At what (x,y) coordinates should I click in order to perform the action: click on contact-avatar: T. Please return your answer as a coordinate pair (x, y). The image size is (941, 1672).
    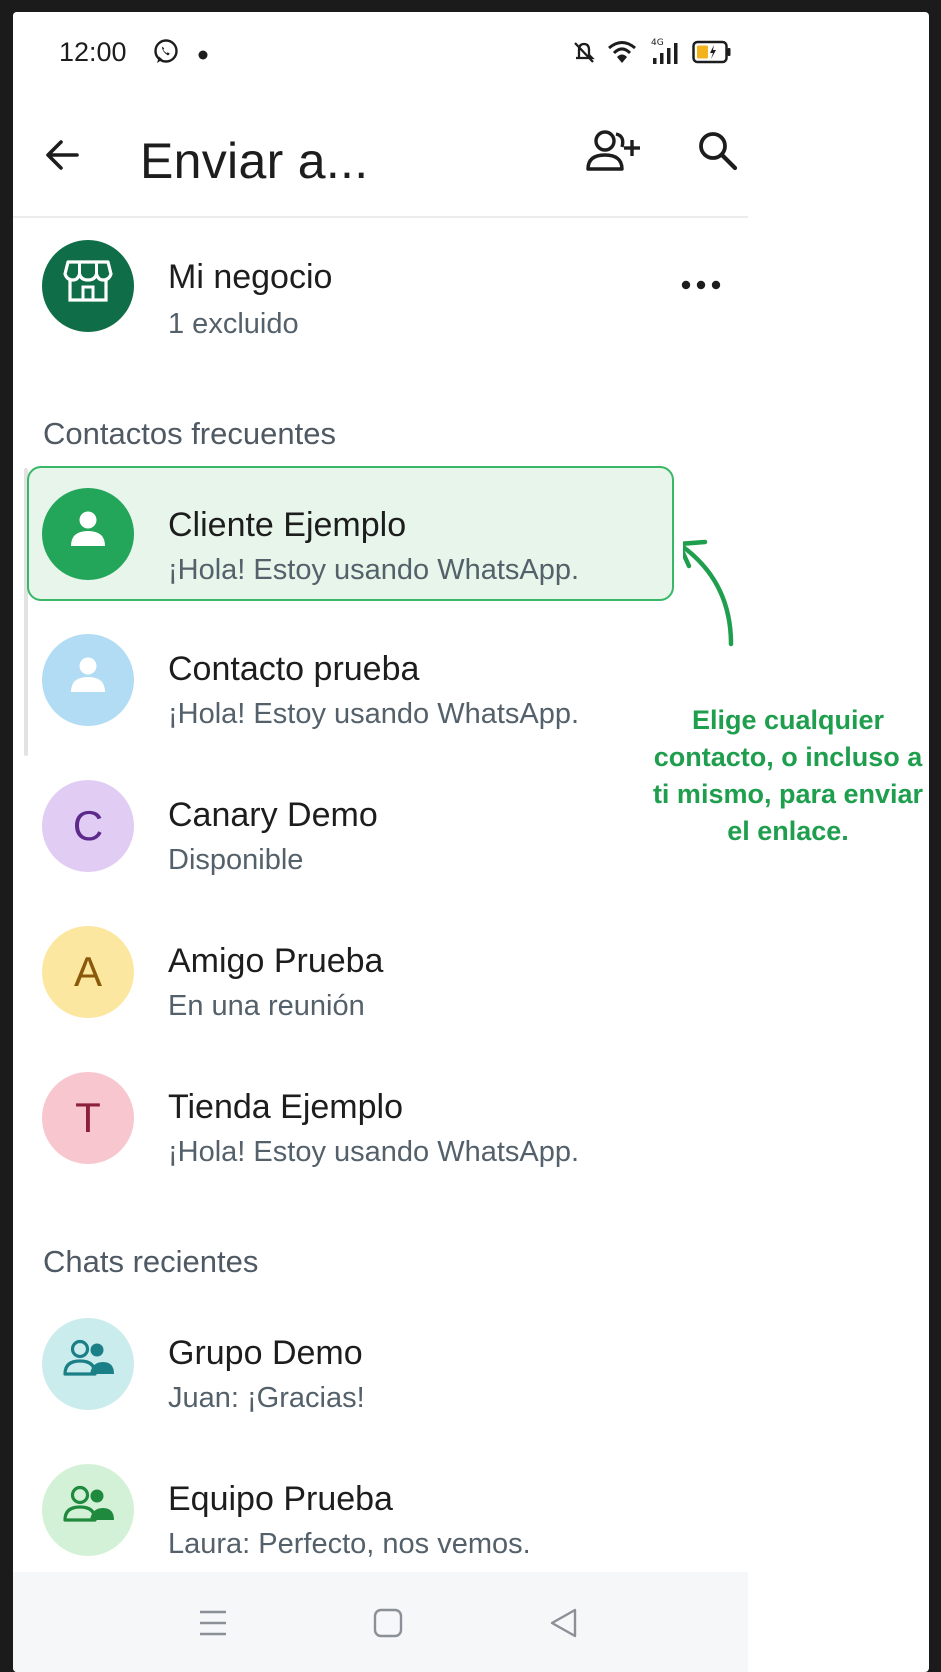
    Looking at the image, I should click on (88, 1118).